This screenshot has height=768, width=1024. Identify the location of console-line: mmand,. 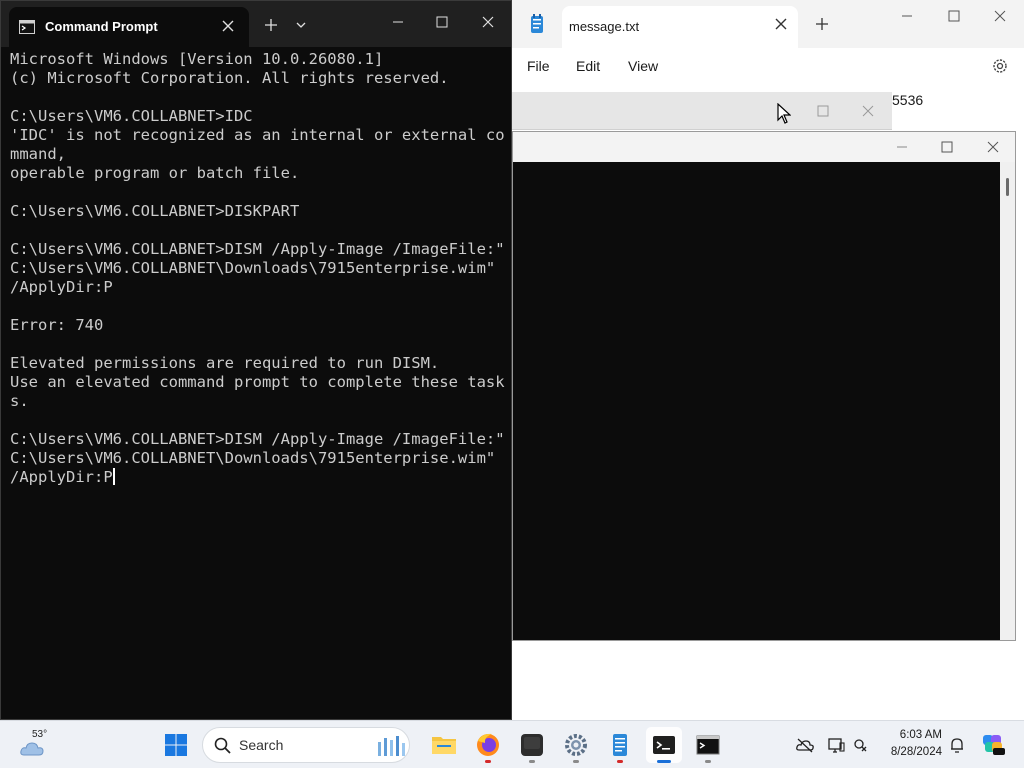
(38, 154).